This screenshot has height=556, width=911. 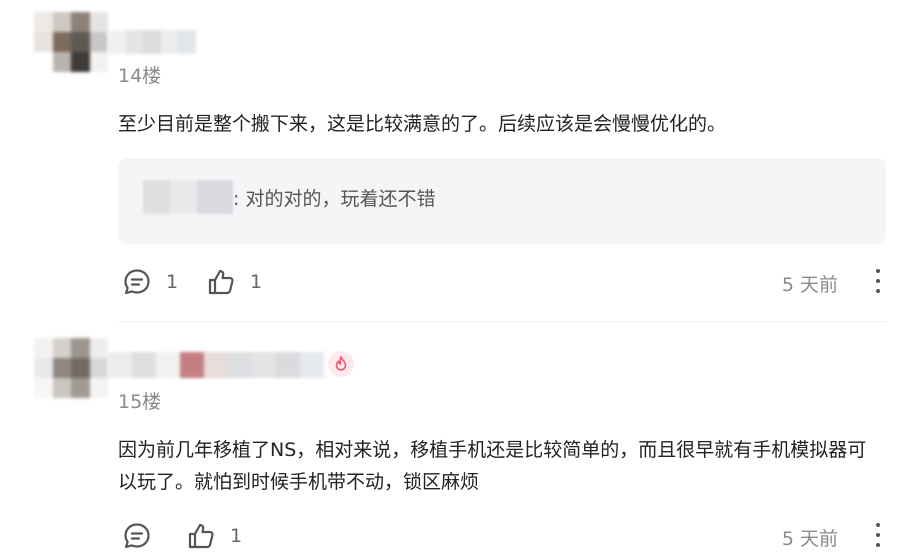 I want to click on reply-count: 1, so click(x=172, y=282).